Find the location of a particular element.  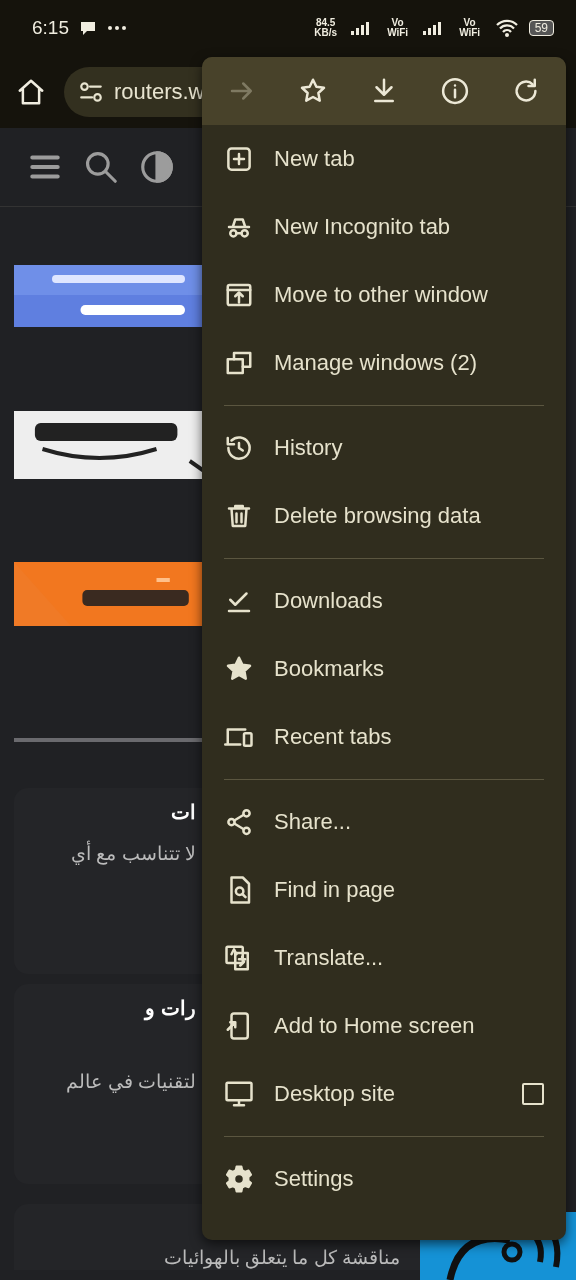

clock-time: 6:15 is located at coordinates (50, 27).